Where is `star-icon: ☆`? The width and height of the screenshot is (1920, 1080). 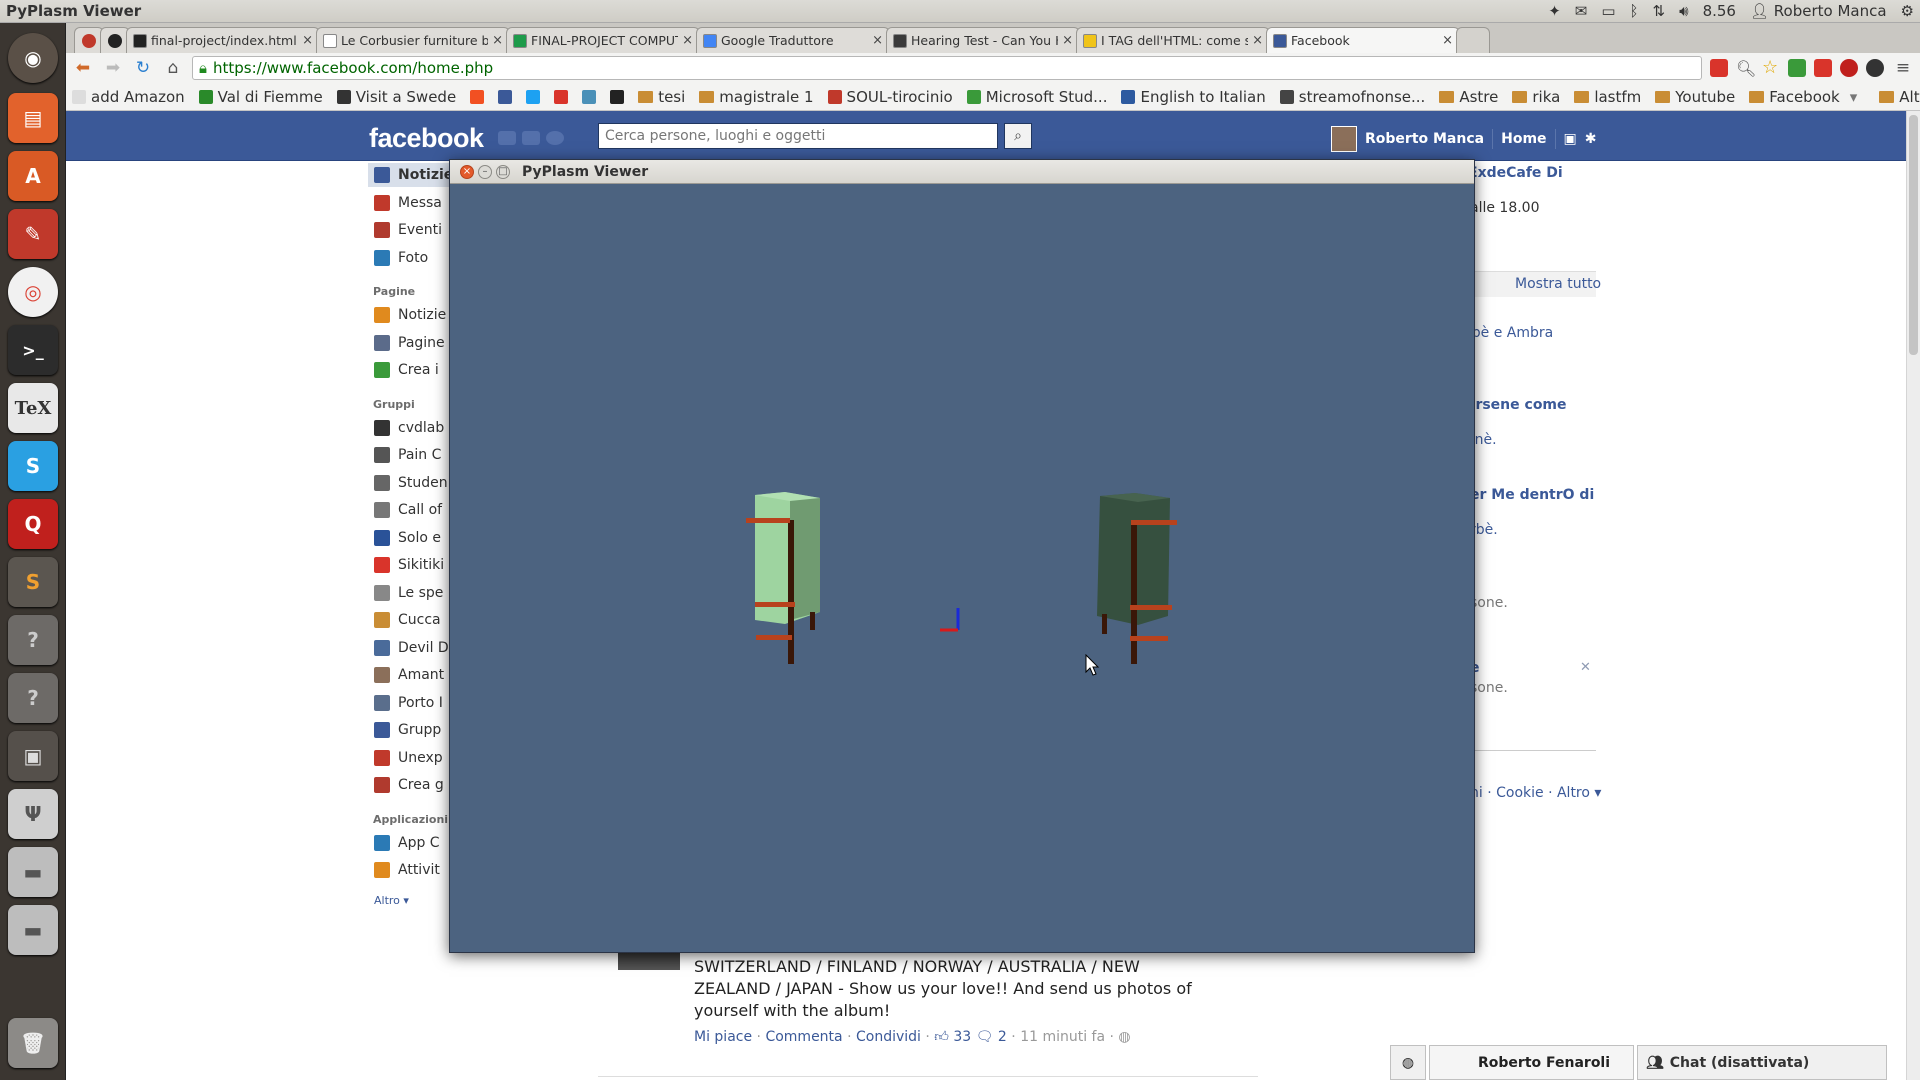
star-icon: ☆ is located at coordinates (1771, 68).